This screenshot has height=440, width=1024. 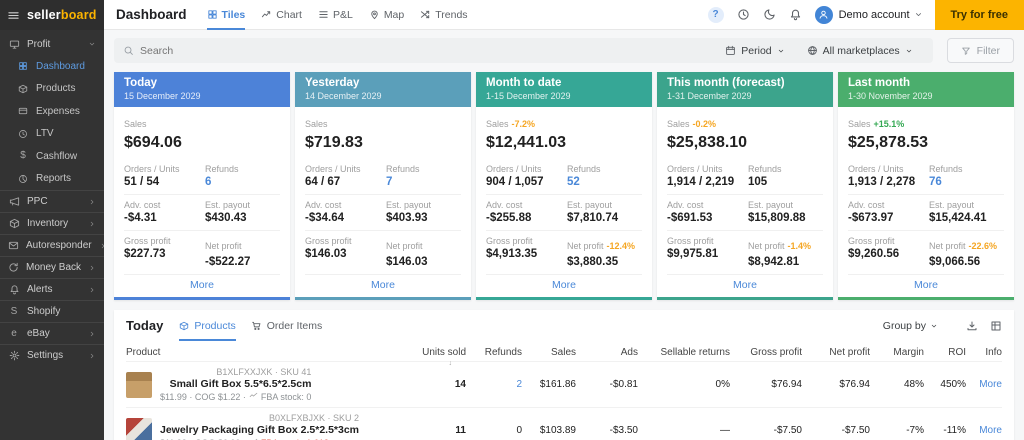 What do you see at coordinates (984, 352) in the screenshot?
I see `col-info: Info` at bounding box center [984, 352].